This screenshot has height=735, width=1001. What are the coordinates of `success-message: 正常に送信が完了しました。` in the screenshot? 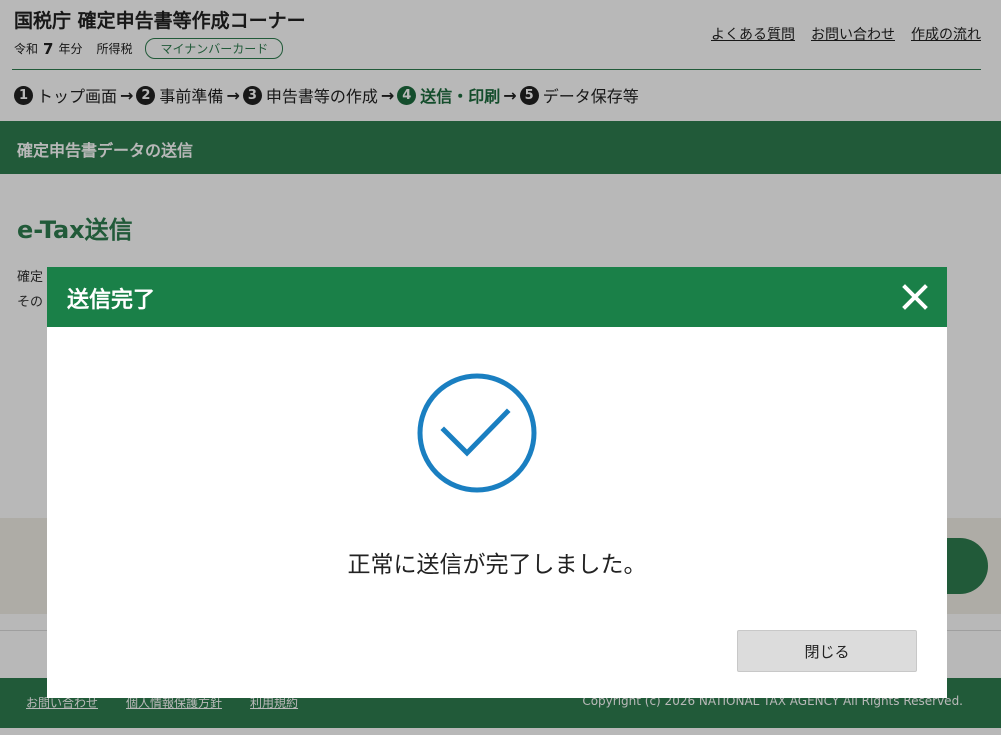 It's located at (497, 565).